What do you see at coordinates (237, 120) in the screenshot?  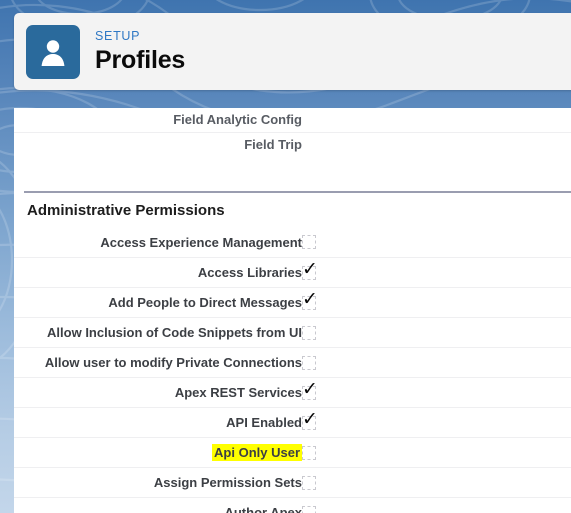 I see `row-label: Field Analytic Config` at bounding box center [237, 120].